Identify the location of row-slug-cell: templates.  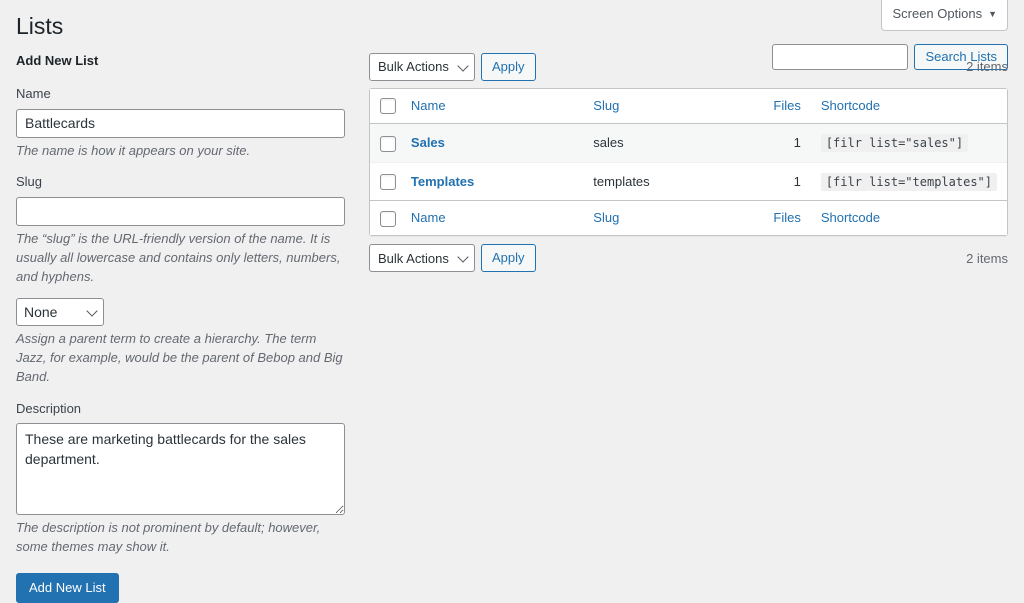
(657, 181).